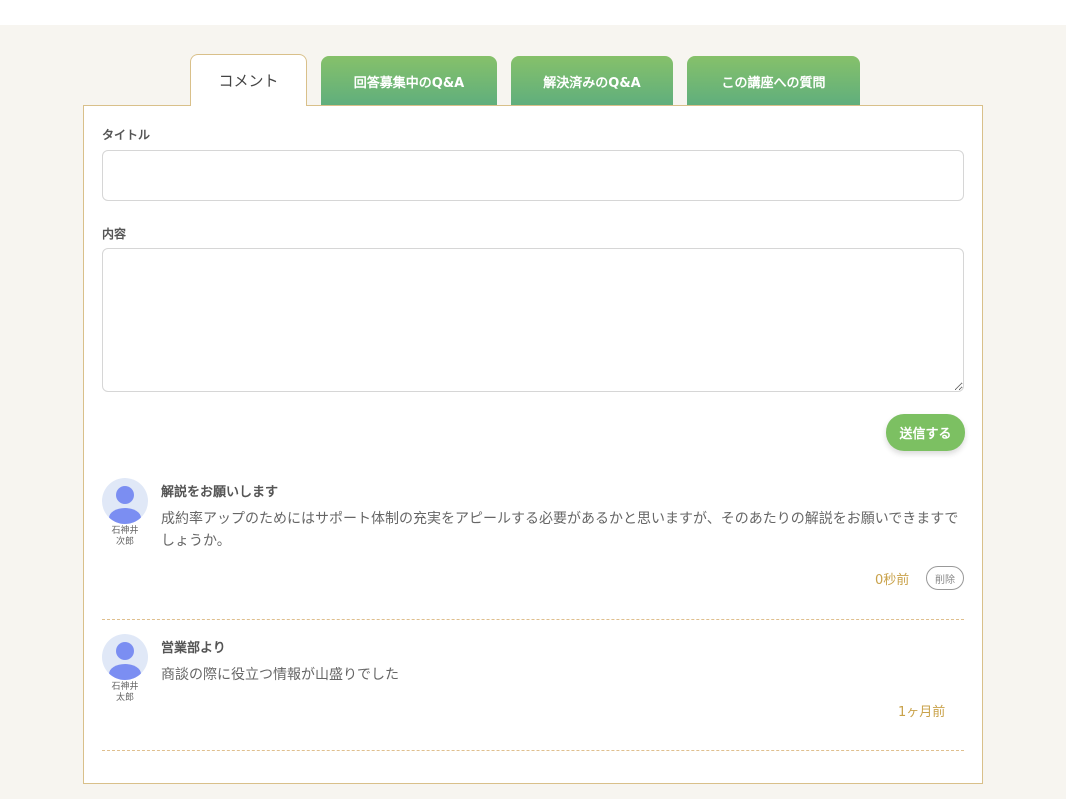 The height and width of the screenshot is (799, 1066). What do you see at coordinates (125, 692) in the screenshot?
I see `comment-user-name: 石神井 太郎` at bounding box center [125, 692].